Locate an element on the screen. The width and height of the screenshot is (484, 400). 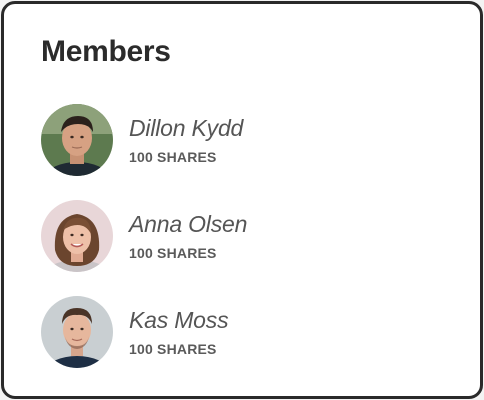
member-name: Anna Olsen is located at coordinates (188, 224).